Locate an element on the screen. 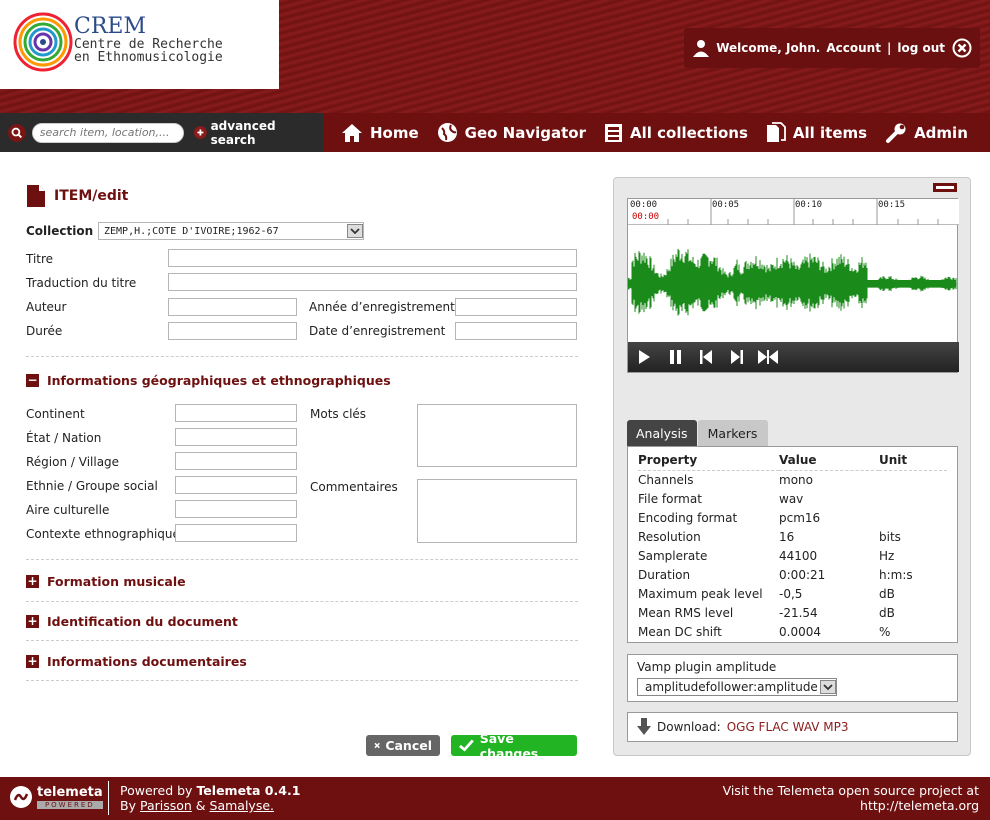 This screenshot has height=820, width=990. time-ruler: 00:00 00:05 00:10 00:15 00:00 is located at coordinates (793, 212).